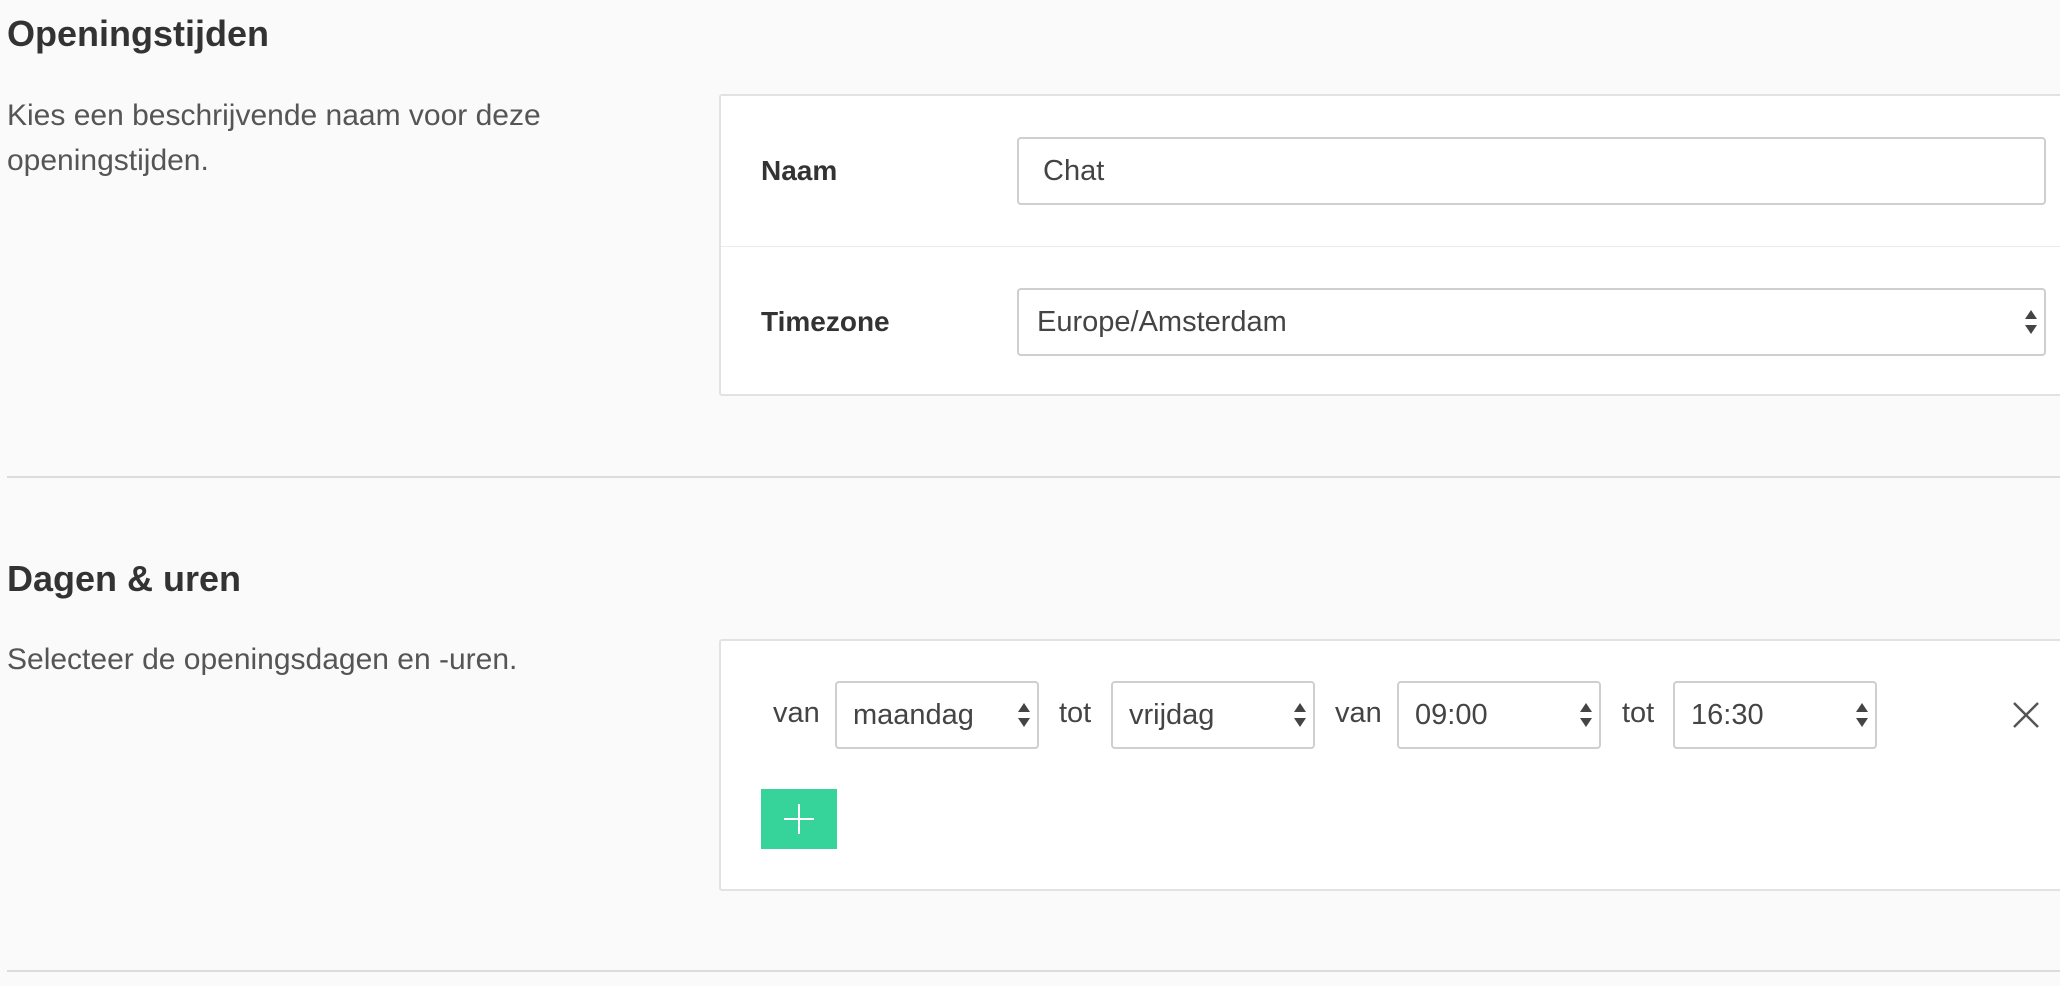 The width and height of the screenshot is (2060, 986). What do you see at coordinates (1451, 715) in the screenshot?
I see `from-time-value: 09:00` at bounding box center [1451, 715].